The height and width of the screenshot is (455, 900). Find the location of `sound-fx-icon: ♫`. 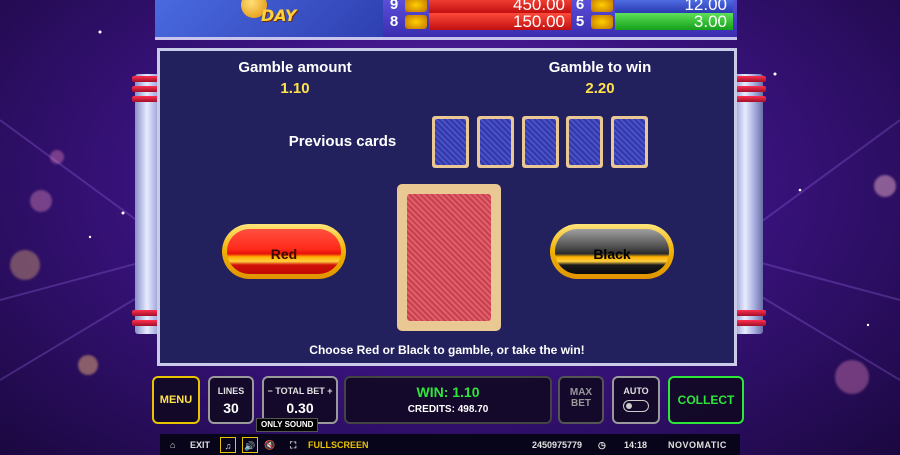

sound-fx-icon: ♫ is located at coordinates (228, 445).